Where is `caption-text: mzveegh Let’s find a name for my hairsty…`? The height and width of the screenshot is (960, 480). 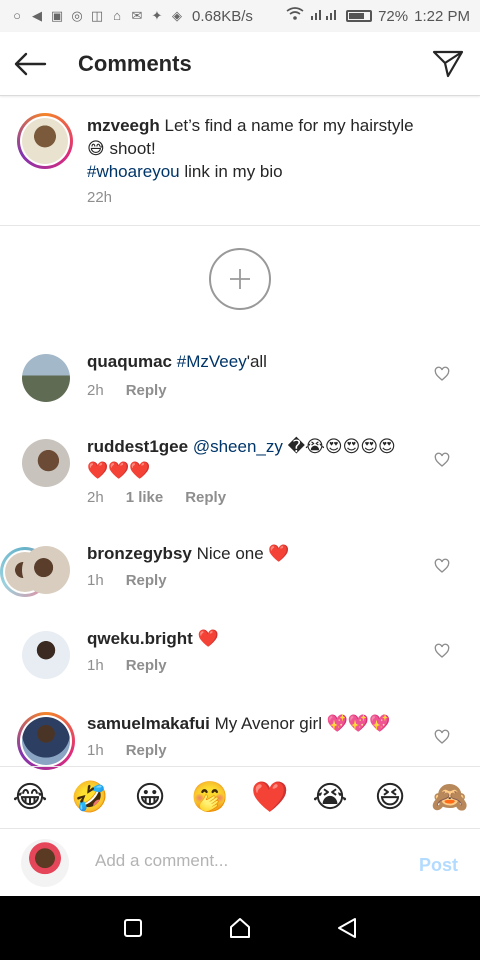
caption-text: mzveegh Let’s find a name for my hairsty… is located at coordinates (252, 148).